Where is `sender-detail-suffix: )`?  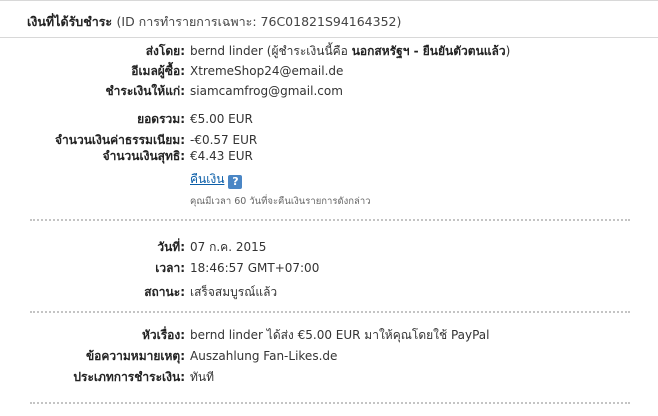 sender-detail-suffix: ) is located at coordinates (508, 51).